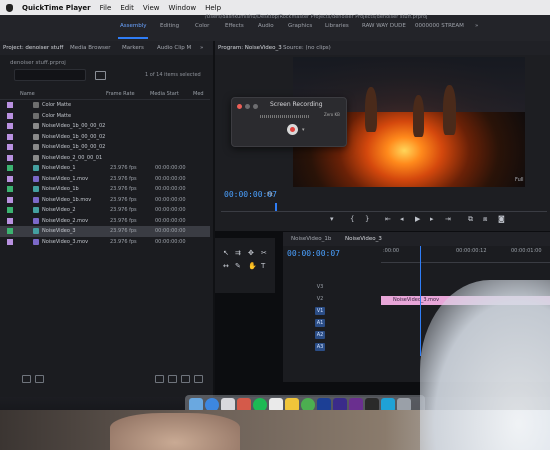  Describe the element at coordinates (252, 266) in the screenshot. I see `hand-tool-icon: ✋` at that location.